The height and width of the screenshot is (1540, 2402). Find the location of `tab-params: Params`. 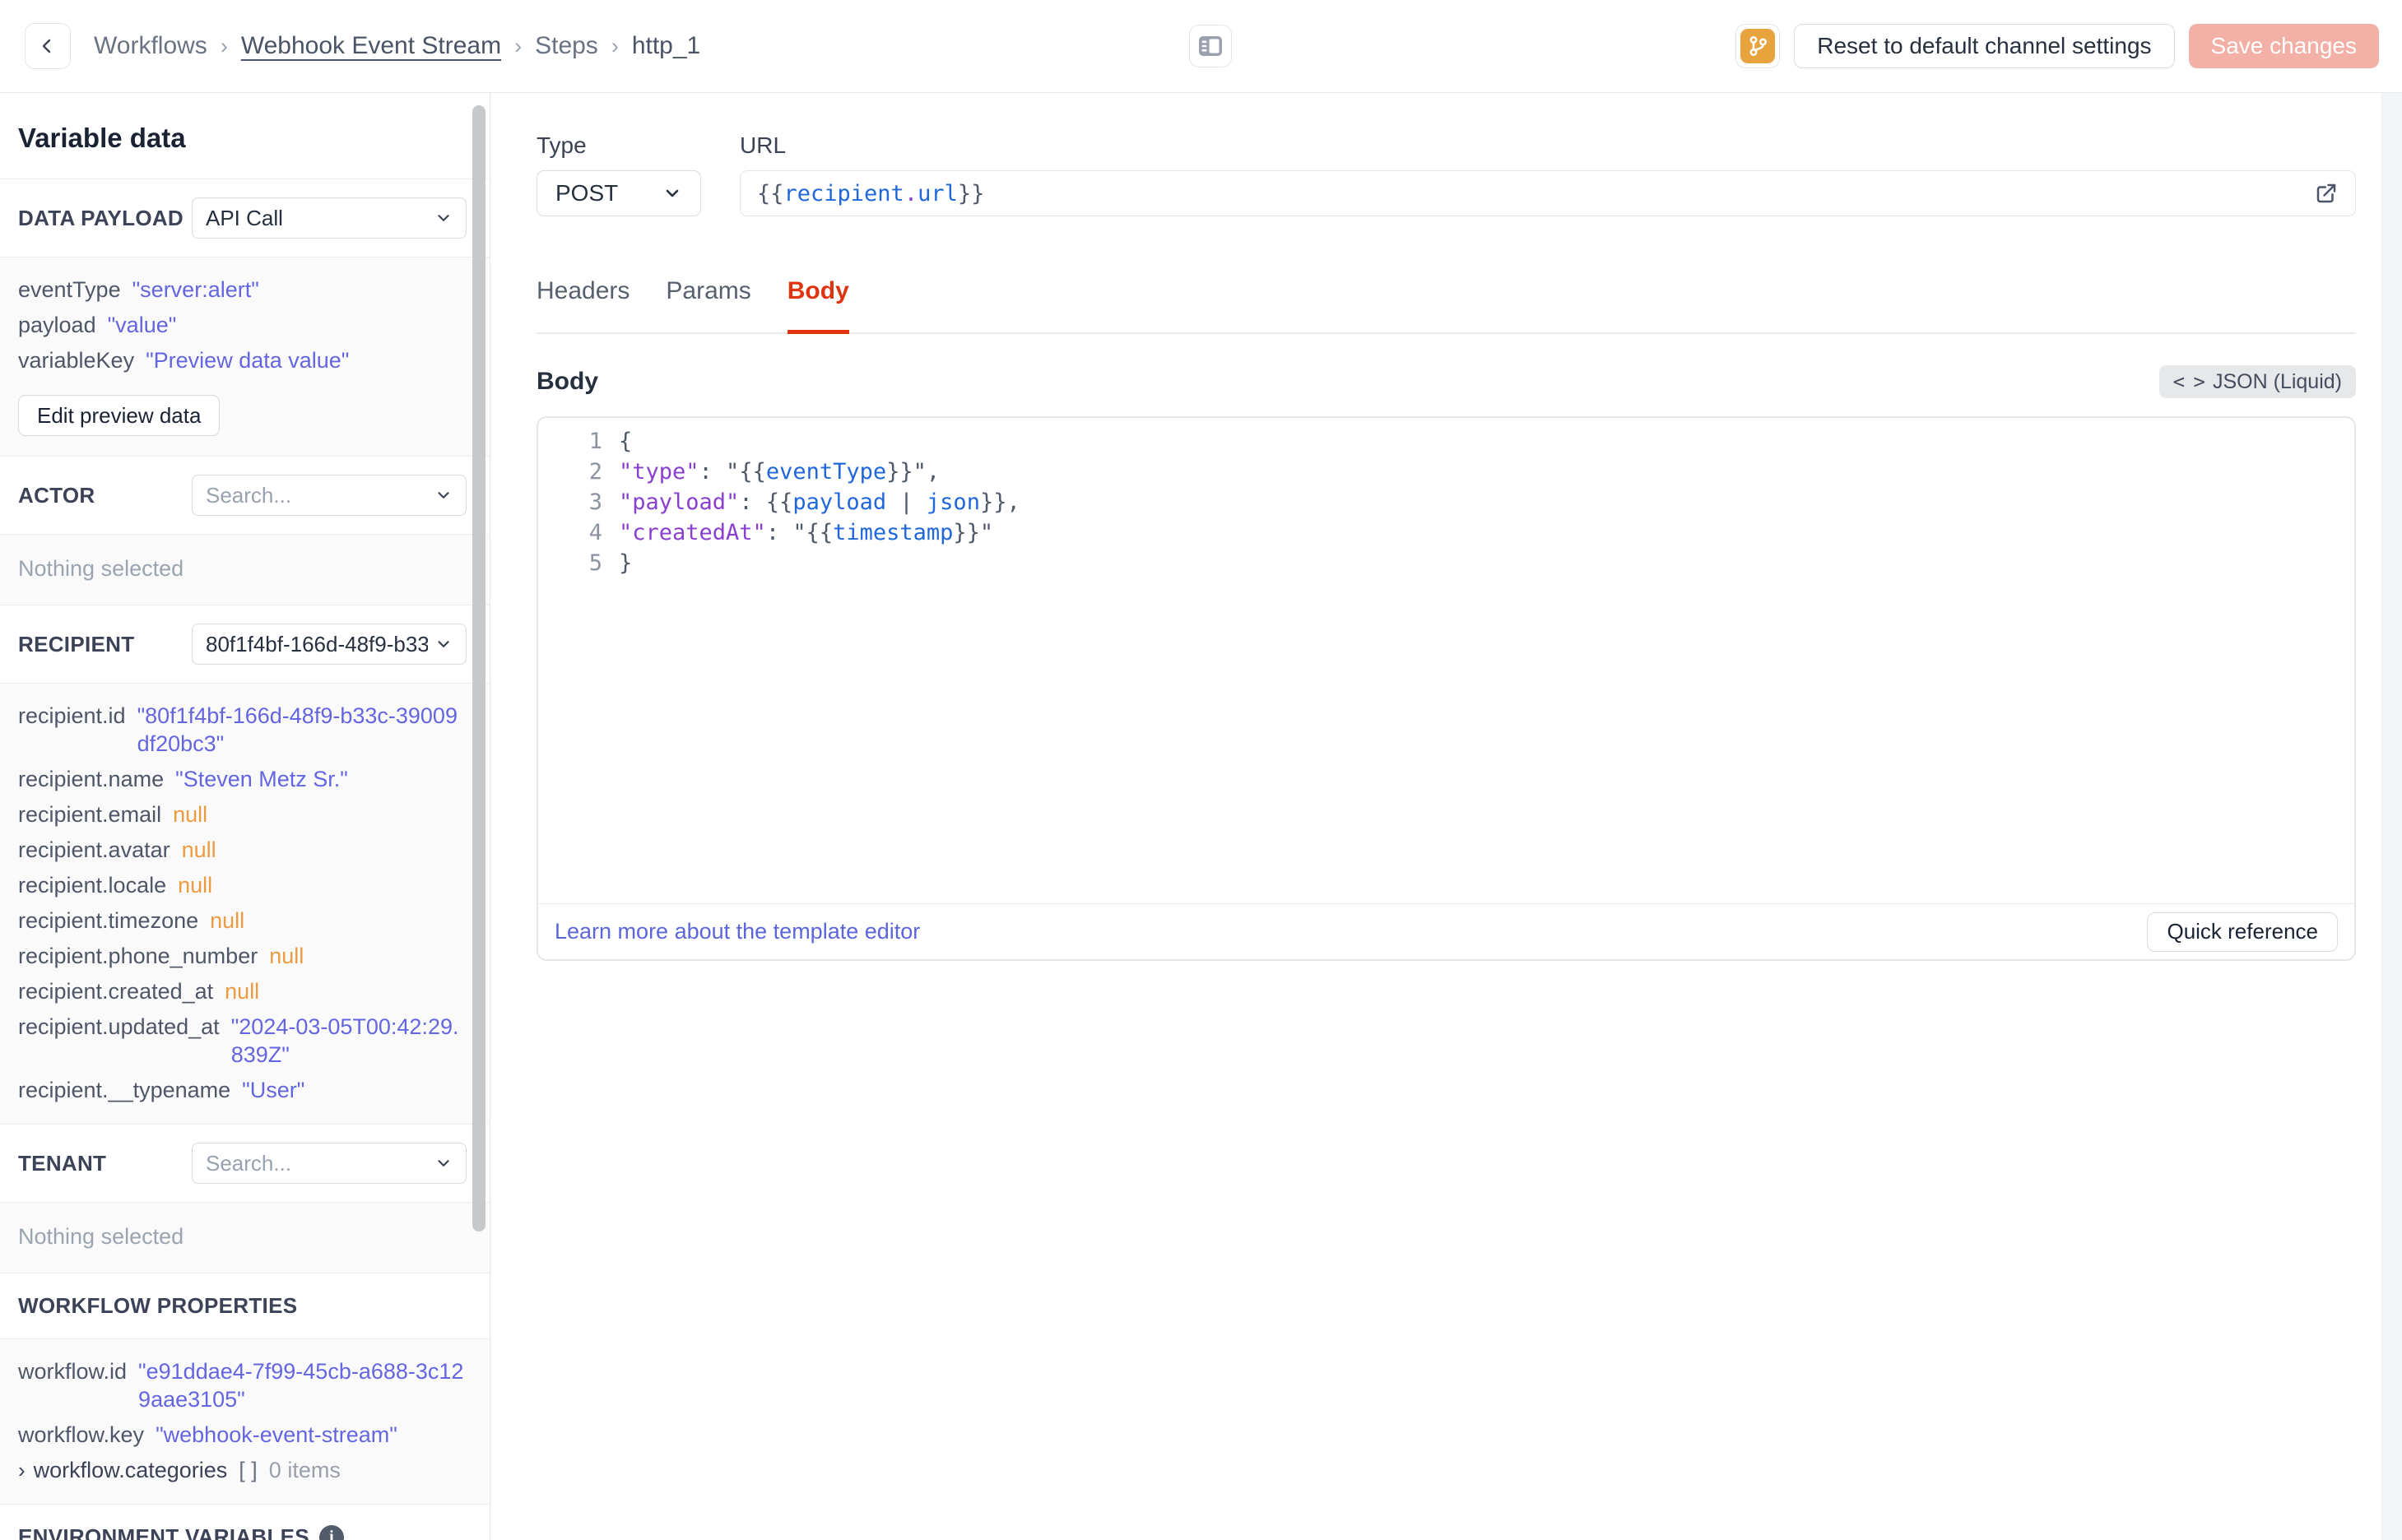

tab-params: Params is located at coordinates (708, 304).